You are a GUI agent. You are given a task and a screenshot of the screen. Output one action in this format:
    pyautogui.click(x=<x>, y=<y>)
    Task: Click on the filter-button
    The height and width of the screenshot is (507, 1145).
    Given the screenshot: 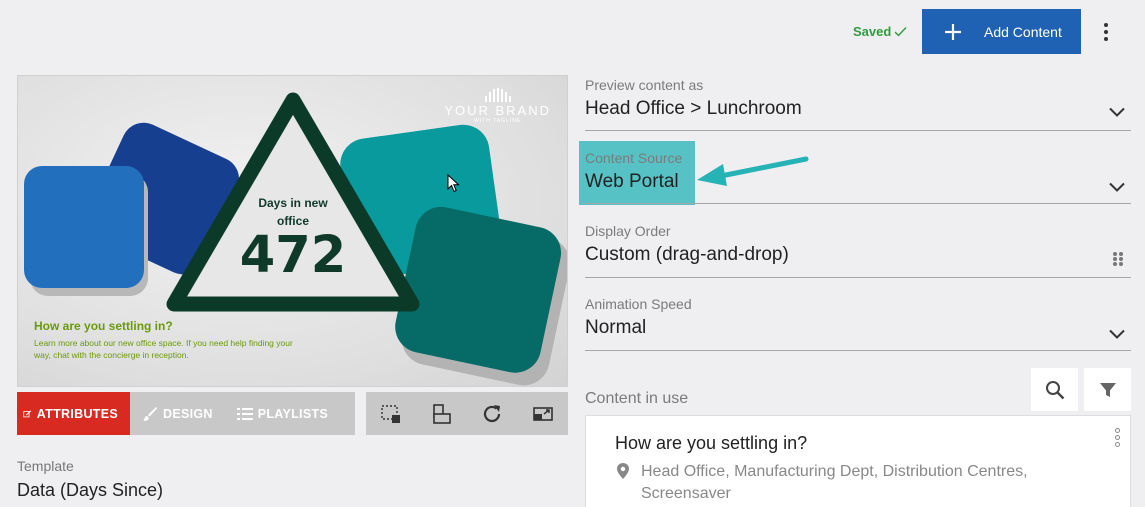 What is the action you would take?
    pyautogui.click(x=1107, y=389)
    